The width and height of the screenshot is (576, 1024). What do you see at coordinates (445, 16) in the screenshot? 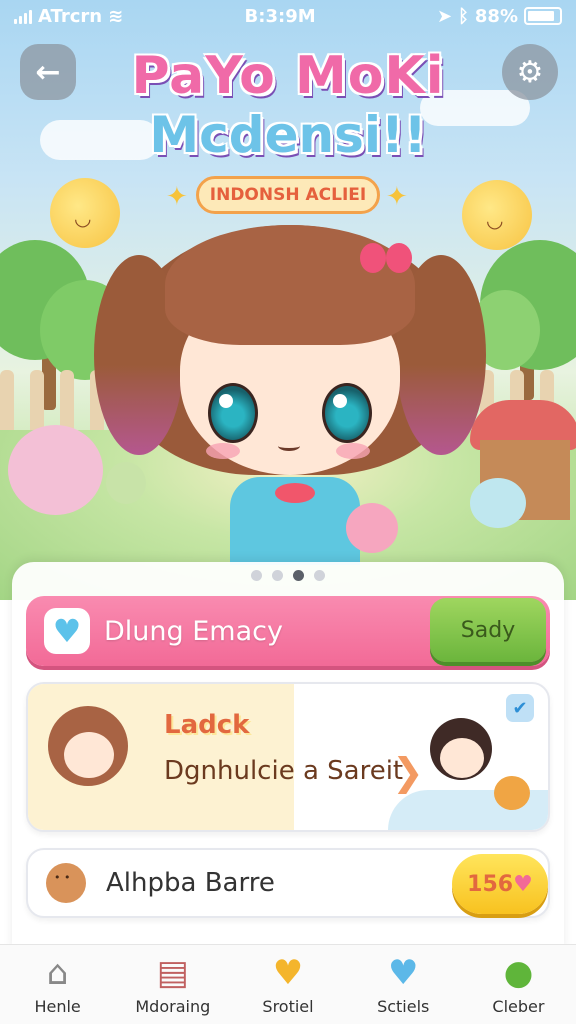
I see `location-icon: ➤` at bounding box center [445, 16].